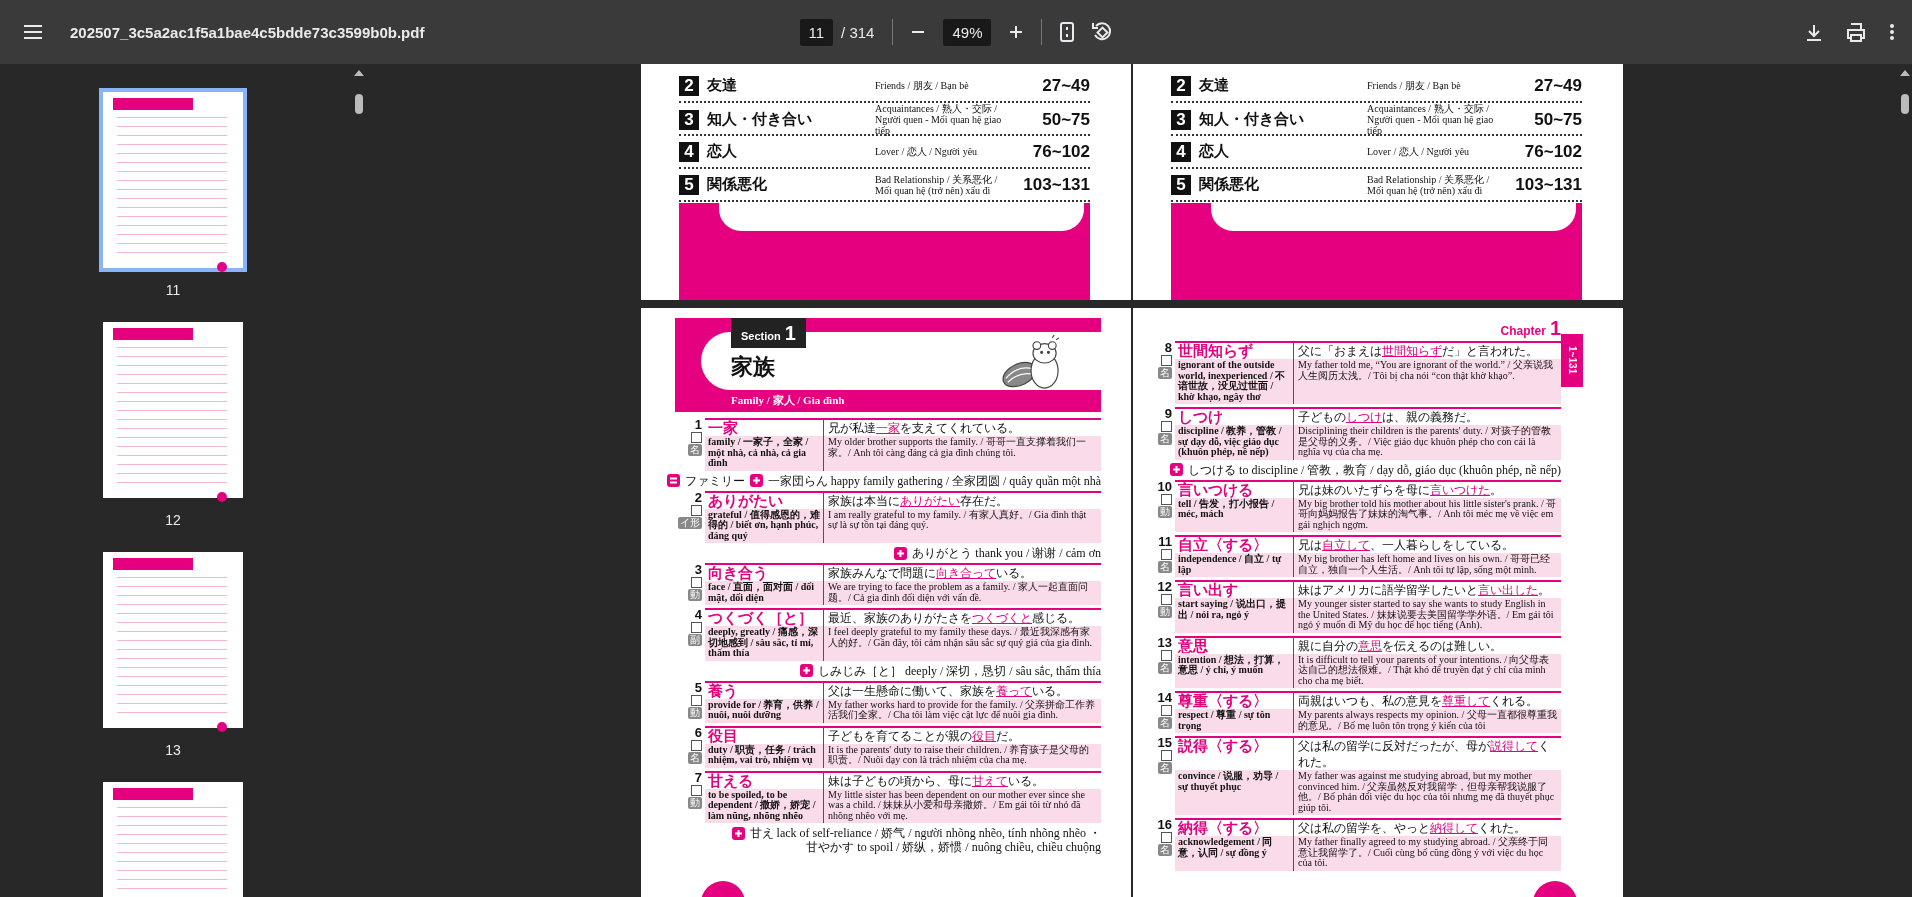 This screenshot has height=897, width=1912. What do you see at coordinates (714, 480) in the screenshot?
I see `related-word: ファミリー` at bounding box center [714, 480].